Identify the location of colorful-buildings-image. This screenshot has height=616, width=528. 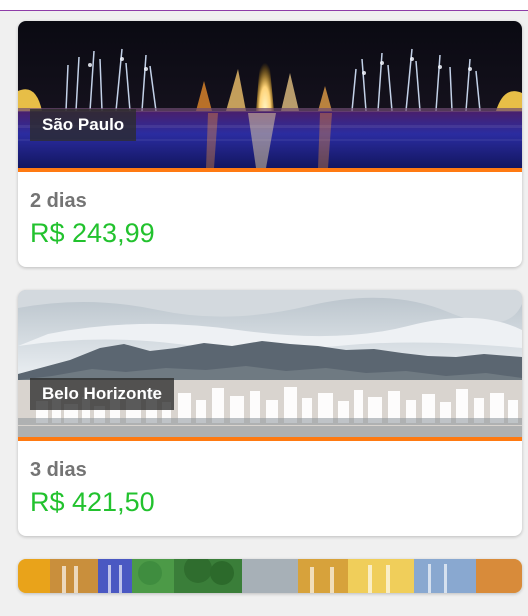
(270, 576).